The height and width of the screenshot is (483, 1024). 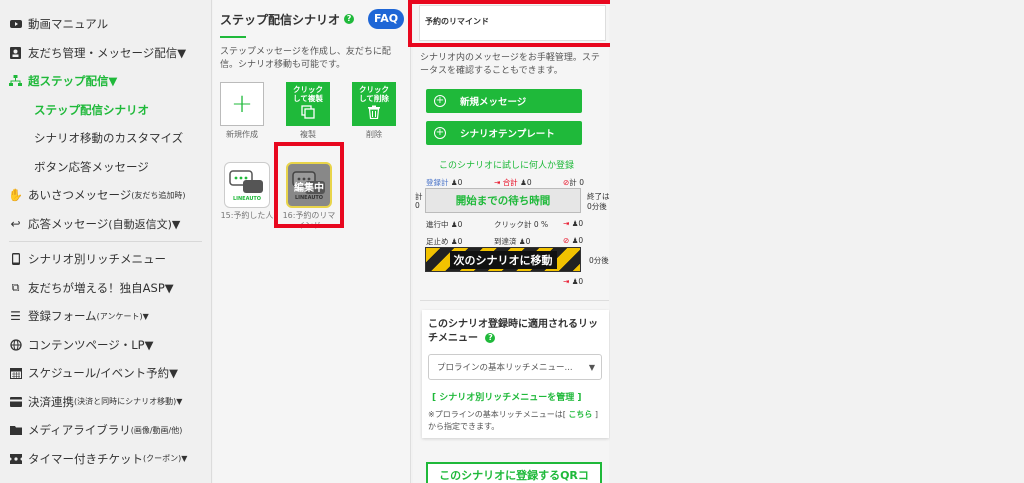 I want to click on in-progress-label: 進行中, so click(x=437, y=224).